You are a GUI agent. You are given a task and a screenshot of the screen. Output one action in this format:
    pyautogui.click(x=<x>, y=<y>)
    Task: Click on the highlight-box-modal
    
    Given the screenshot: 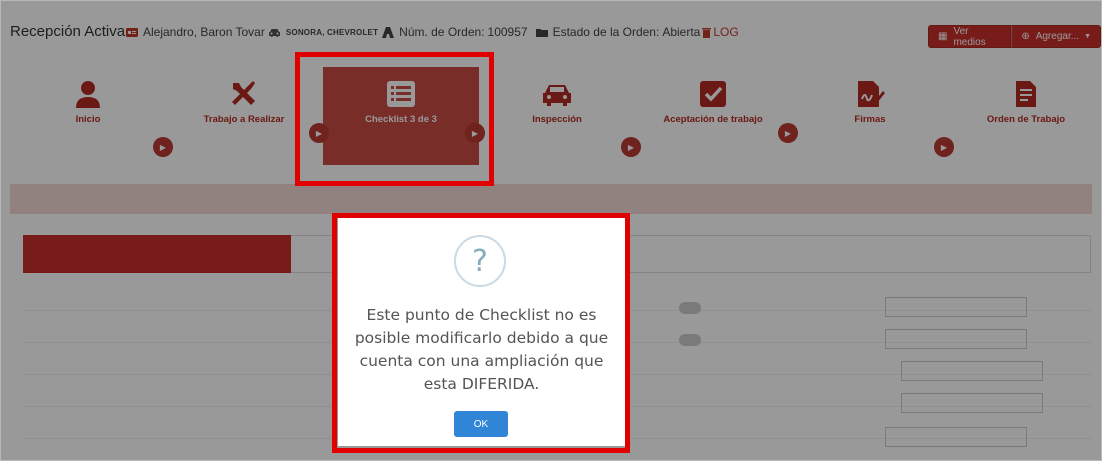 What is the action you would take?
    pyautogui.click(x=481, y=333)
    